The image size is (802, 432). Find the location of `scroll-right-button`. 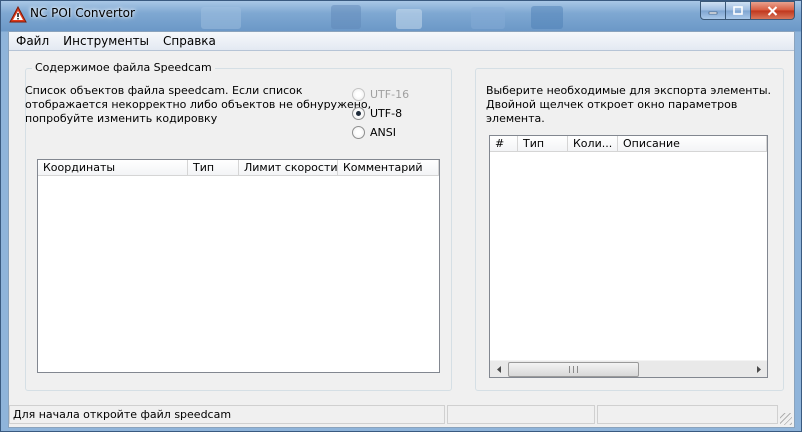

scroll-right-button is located at coordinates (758, 369).